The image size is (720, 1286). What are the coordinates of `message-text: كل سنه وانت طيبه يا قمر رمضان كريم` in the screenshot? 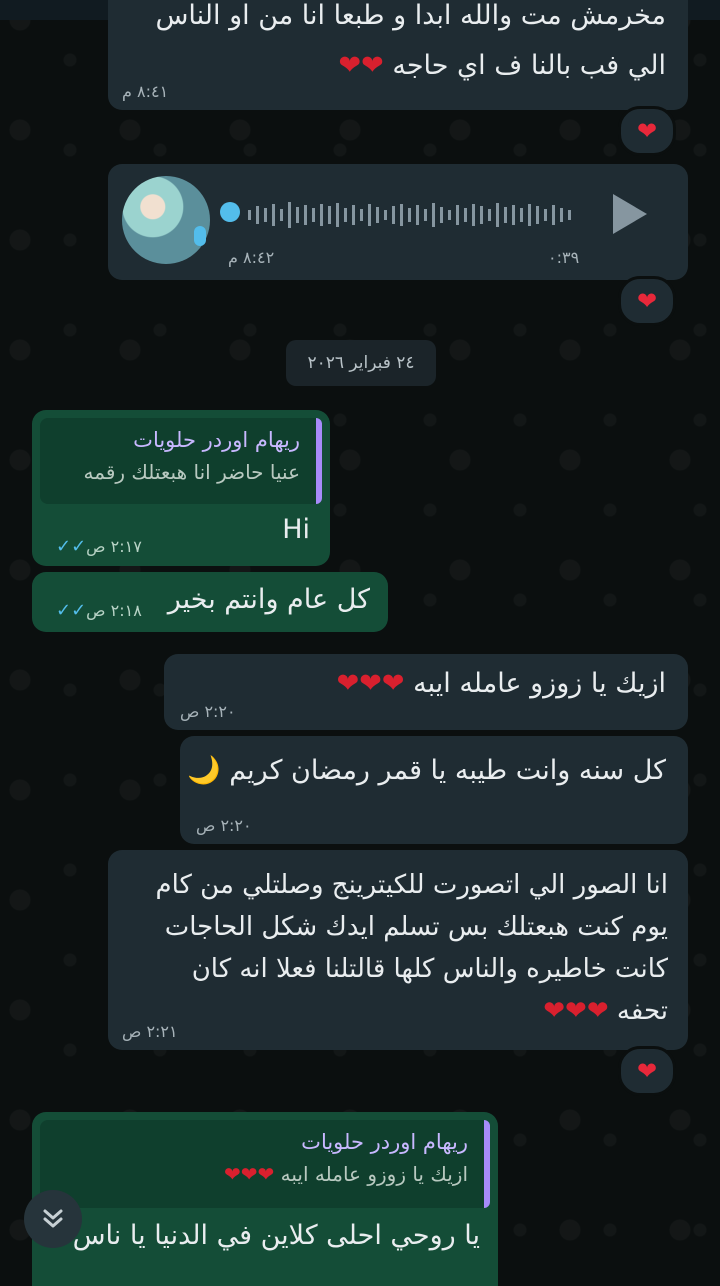 It's located at (447, 770).